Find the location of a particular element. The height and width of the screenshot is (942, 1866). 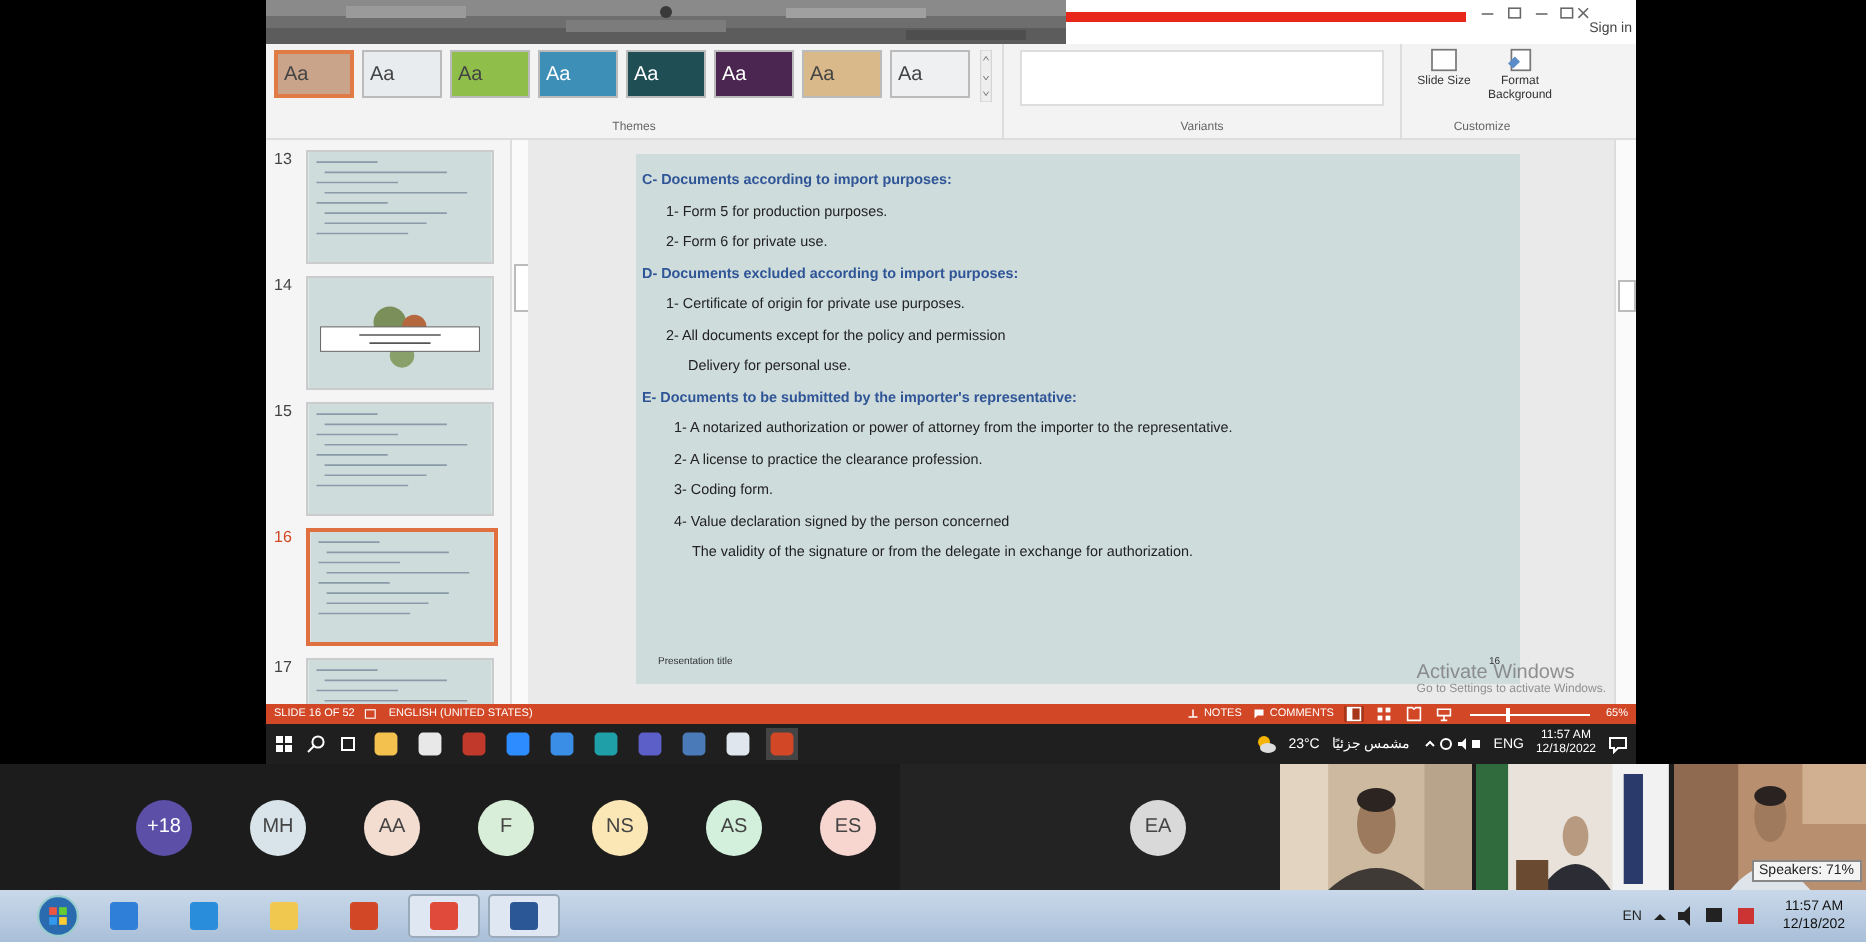

search-icon is located at coordinates (316, 744).